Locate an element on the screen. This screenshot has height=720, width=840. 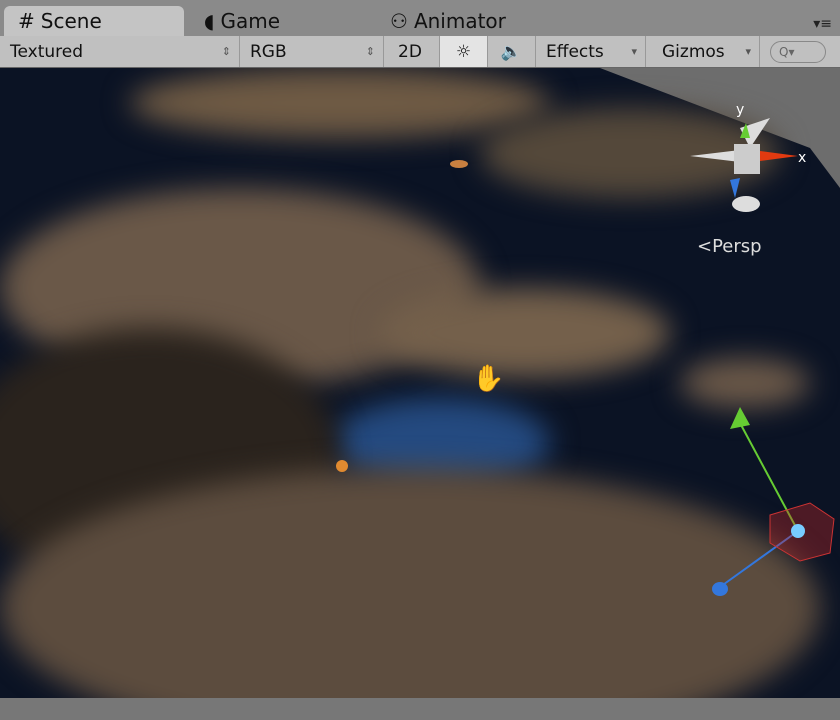
effects-label: Effects is located at coordinates (575, 51).